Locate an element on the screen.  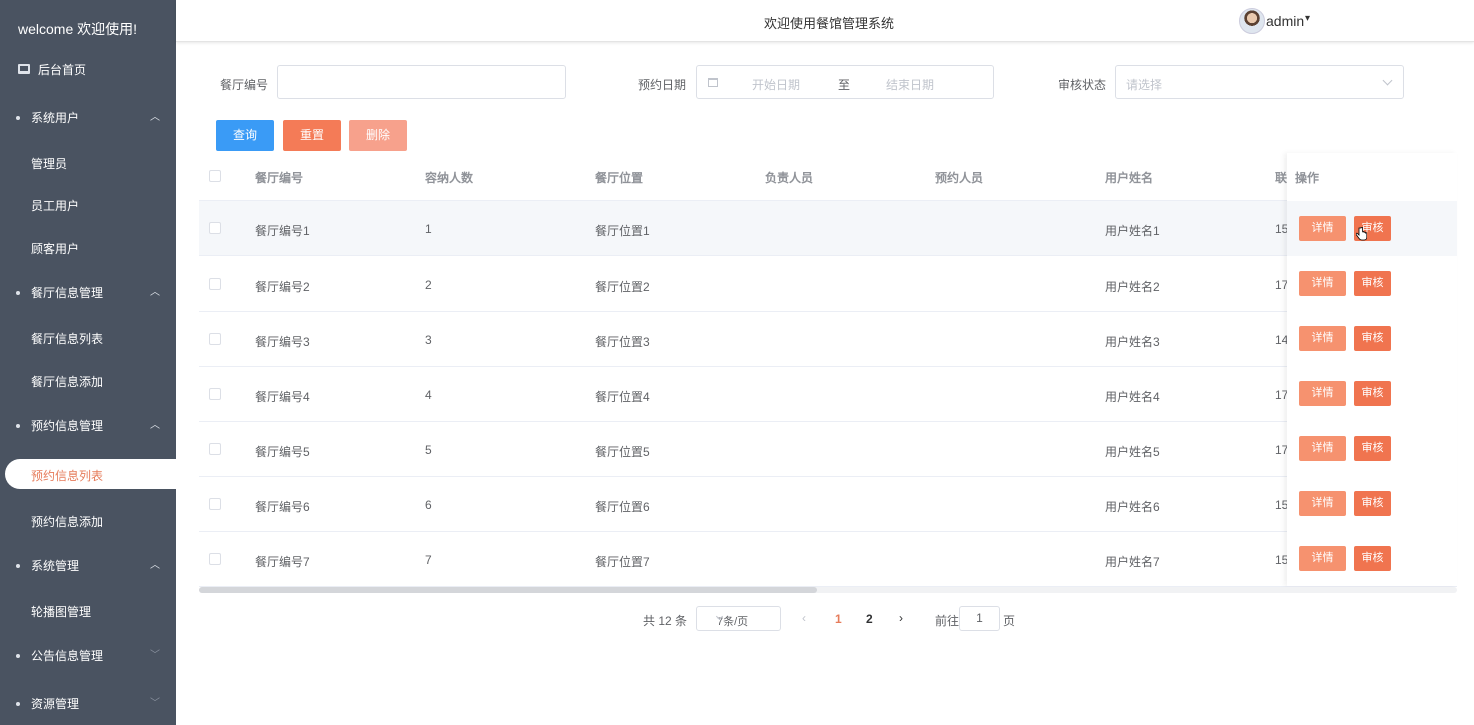
cell-capacity: 1 is located at coordinates (428, 229).